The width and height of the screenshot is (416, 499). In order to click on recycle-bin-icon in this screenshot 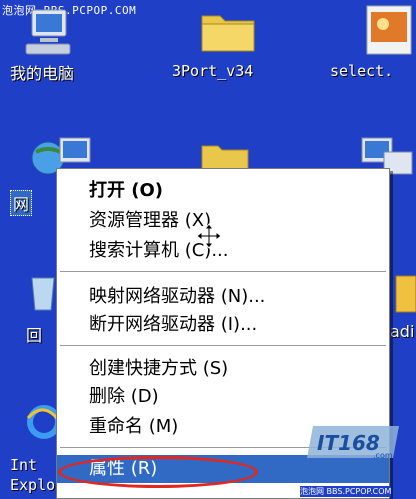, I will do `click(43, 292)`.